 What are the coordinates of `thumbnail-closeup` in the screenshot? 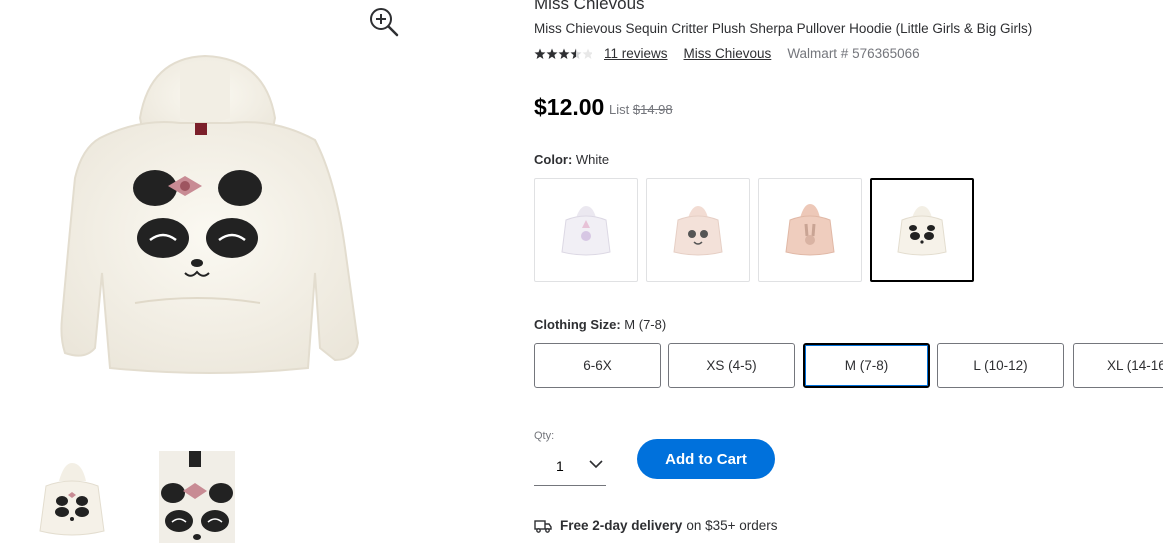 It's located at (197, 497).